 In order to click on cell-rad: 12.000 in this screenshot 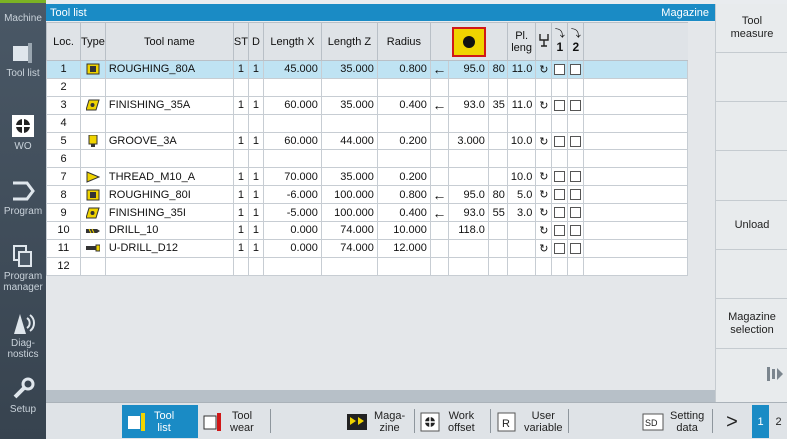, I will do `click(403, 248)`.